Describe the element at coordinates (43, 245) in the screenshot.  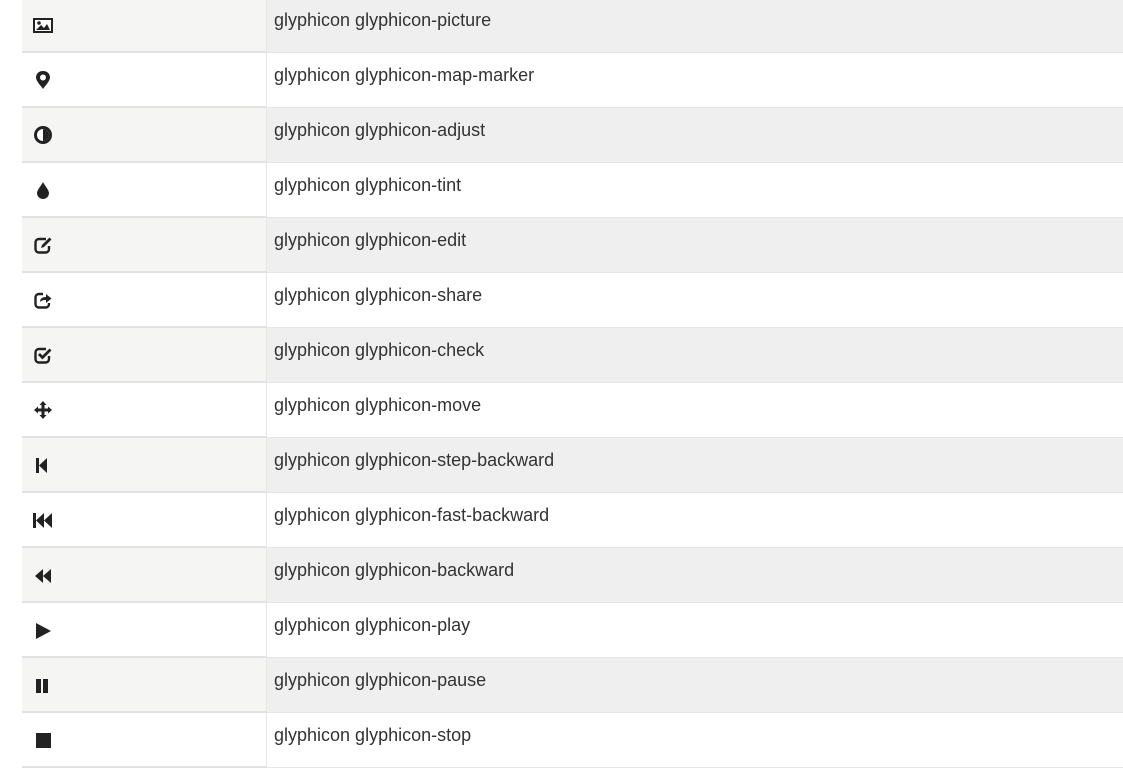
I see `edit-icon` at that location.